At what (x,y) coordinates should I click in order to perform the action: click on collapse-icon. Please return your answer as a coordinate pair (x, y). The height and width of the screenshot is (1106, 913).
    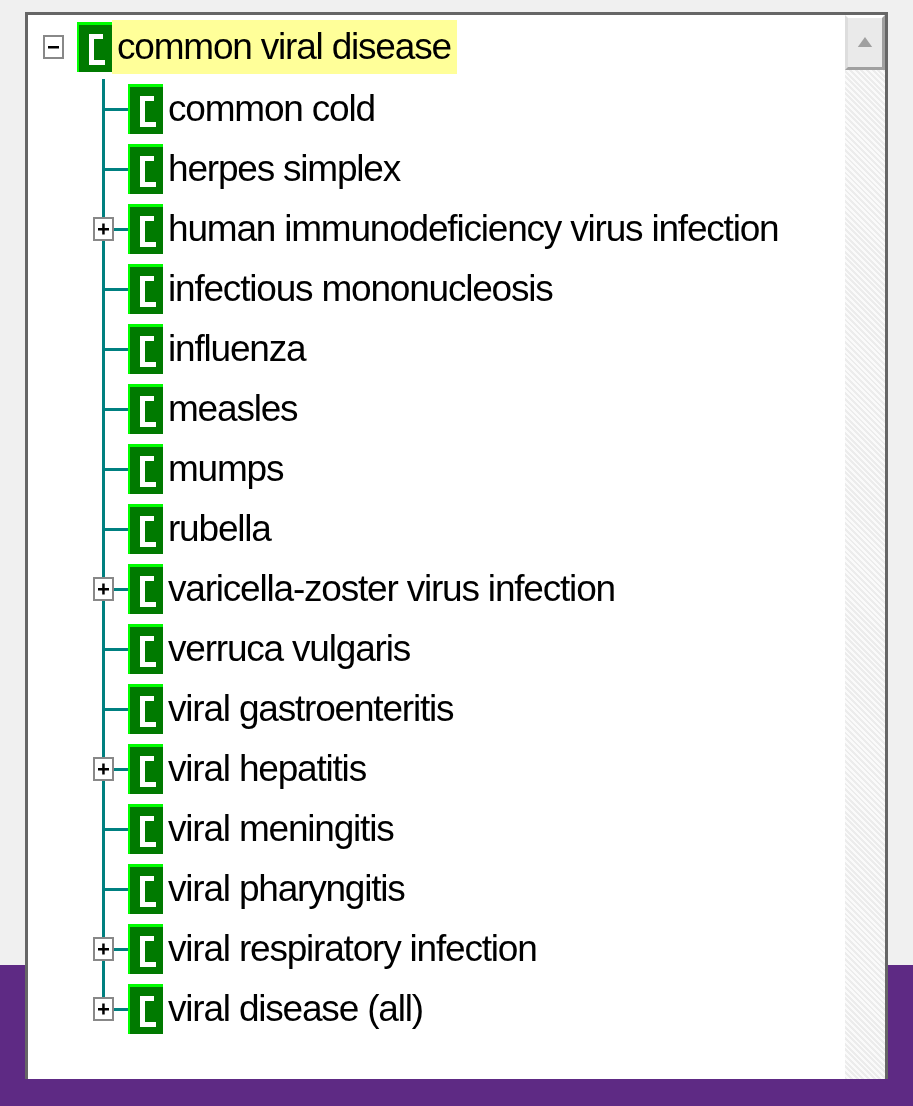
    Looking at the image, I should click on (53, 46).